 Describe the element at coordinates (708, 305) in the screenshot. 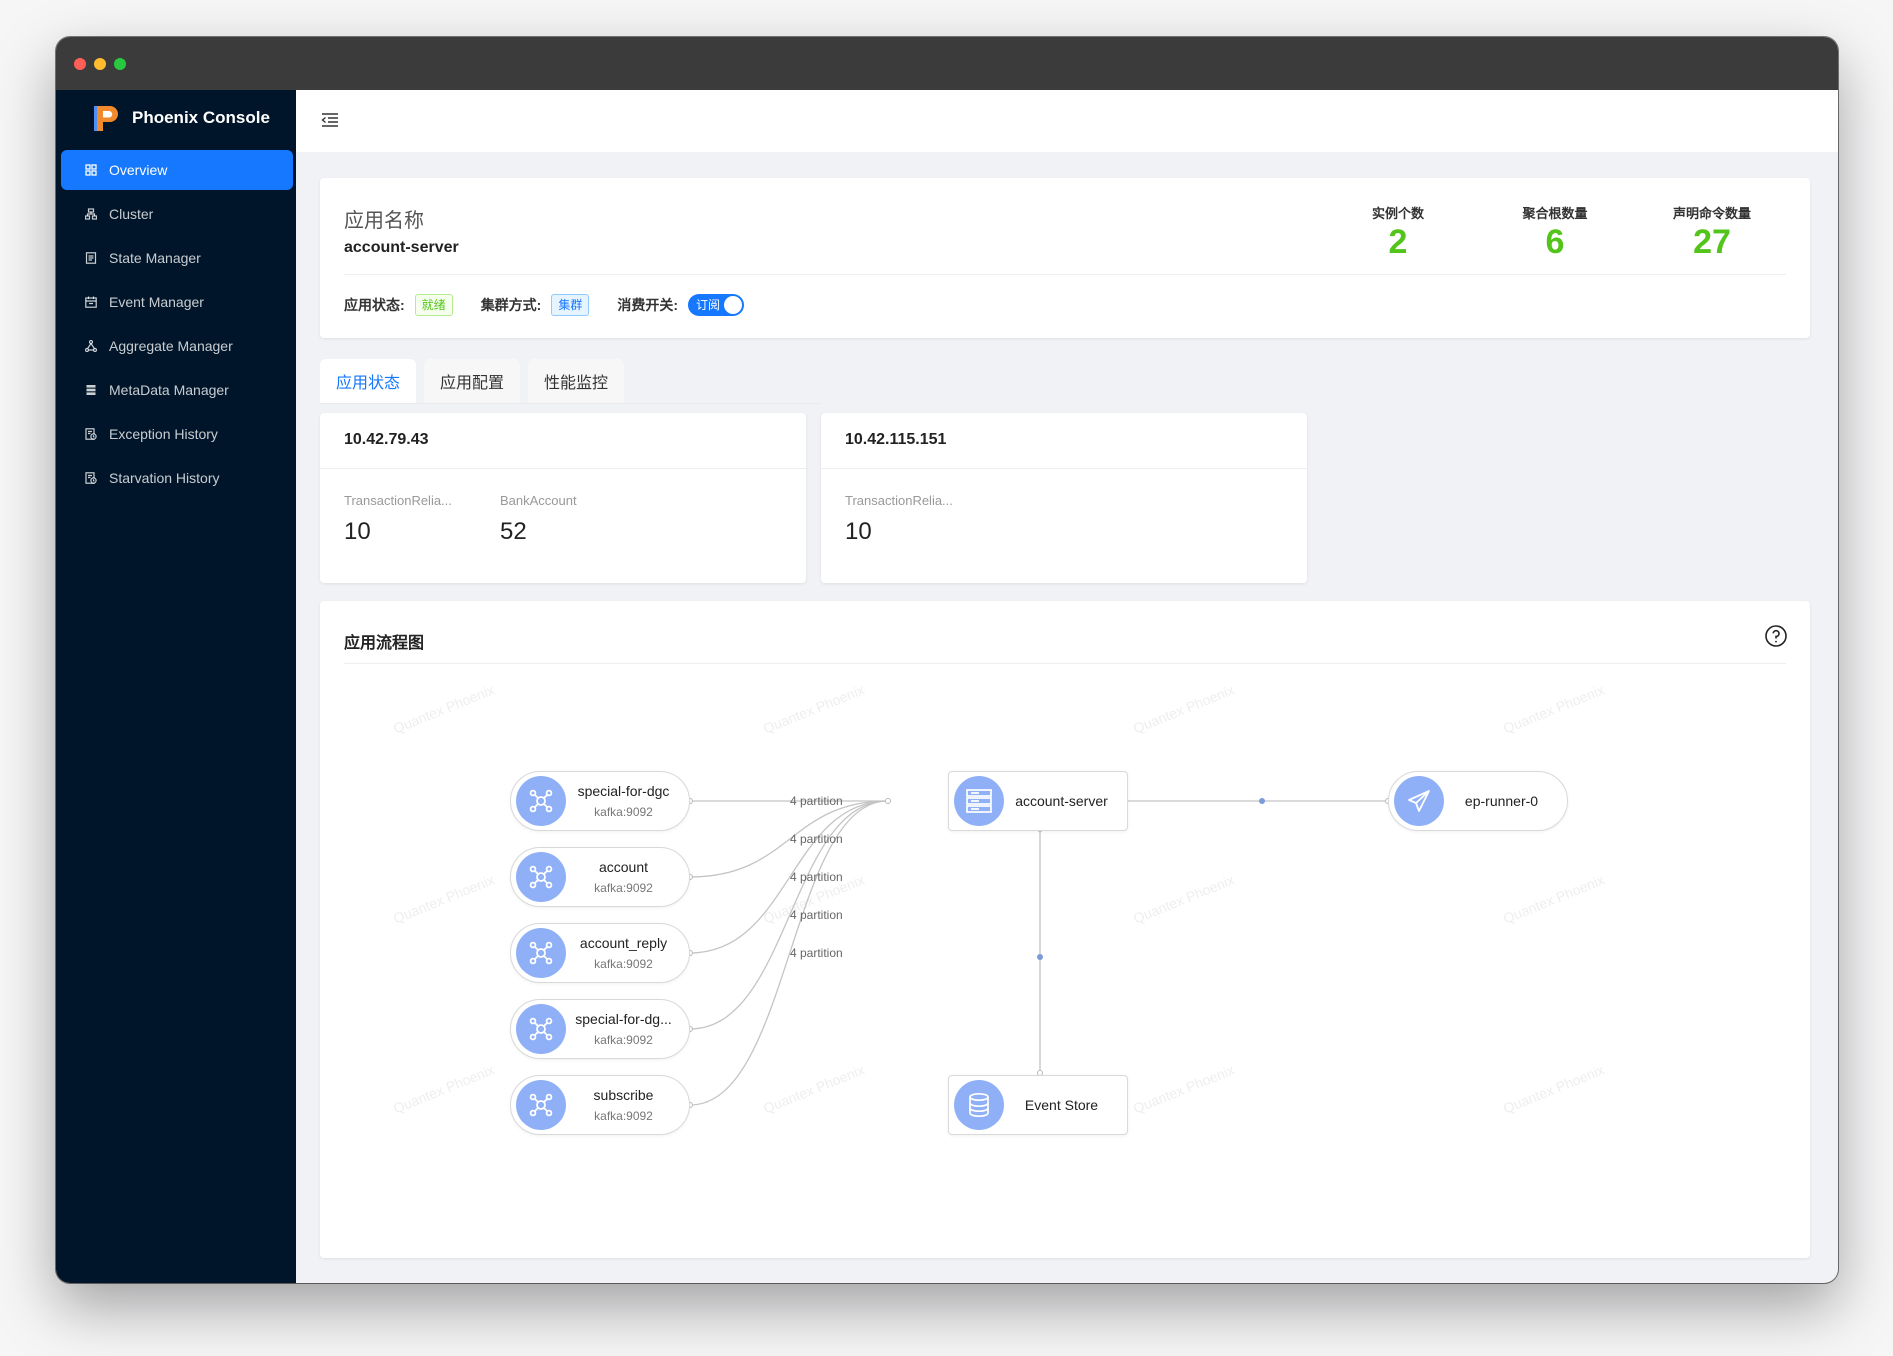

I see `consume-toggle-text: 订阅` at that location.